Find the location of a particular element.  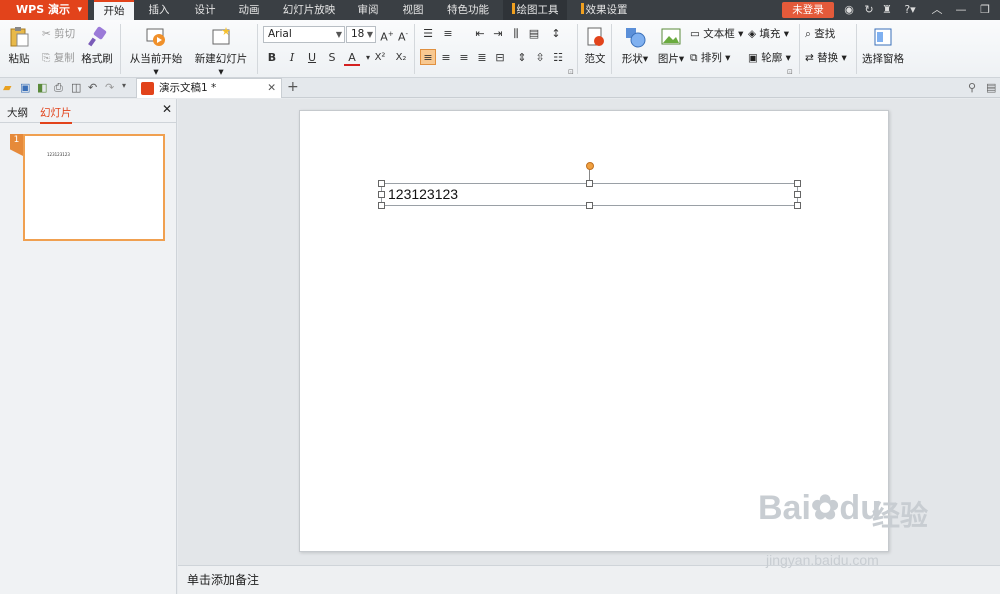

slide-thumbnail: 123123123 is located at coordinates (94, 187).